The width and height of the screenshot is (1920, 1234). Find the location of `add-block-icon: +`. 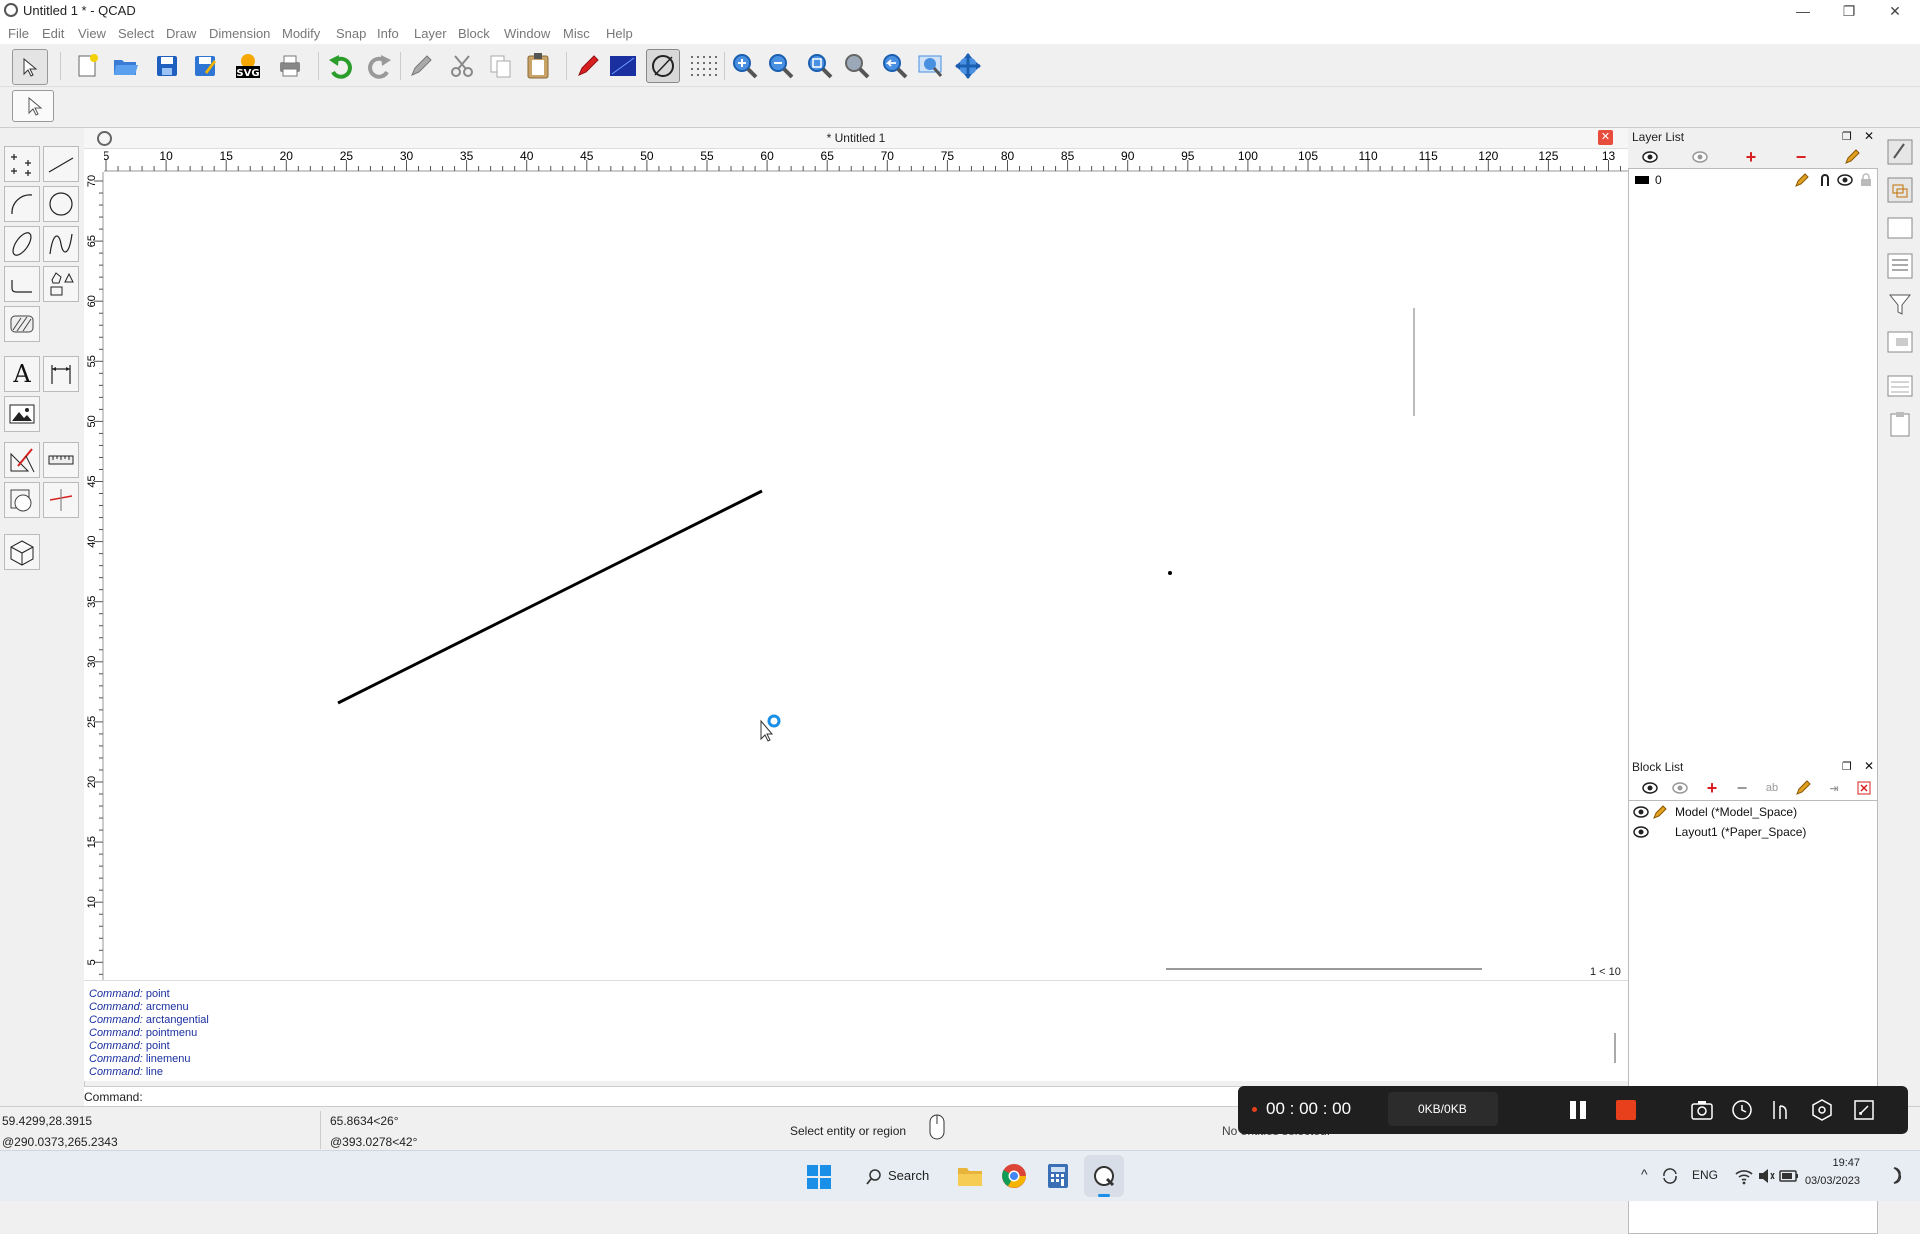

add-block-icon: + is located at coordinates (1712, 788).